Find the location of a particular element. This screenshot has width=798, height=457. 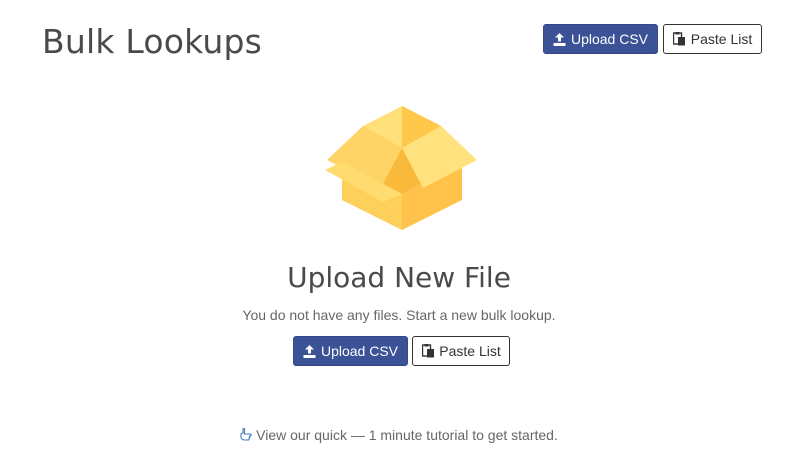

header-paste-list-button: Paste List is located at coordinates (712, 39).